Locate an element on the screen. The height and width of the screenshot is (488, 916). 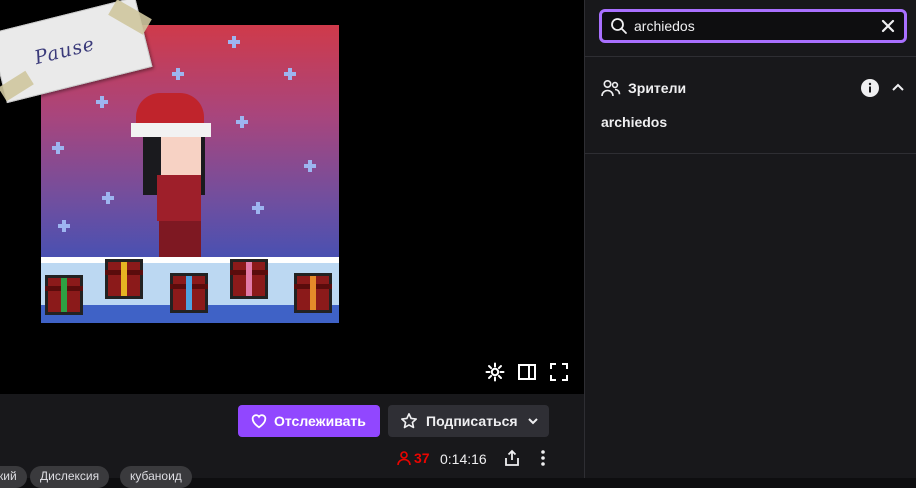
stream-tag: кий is located at coordinates (13, 477).